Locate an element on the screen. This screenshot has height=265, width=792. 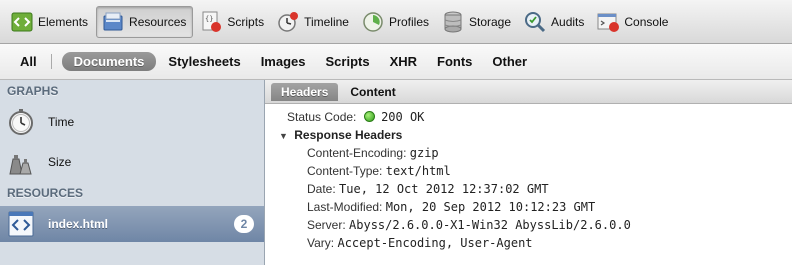
header-value: Accept-Encoding, User-Agent is located at coordinates (435, 243).